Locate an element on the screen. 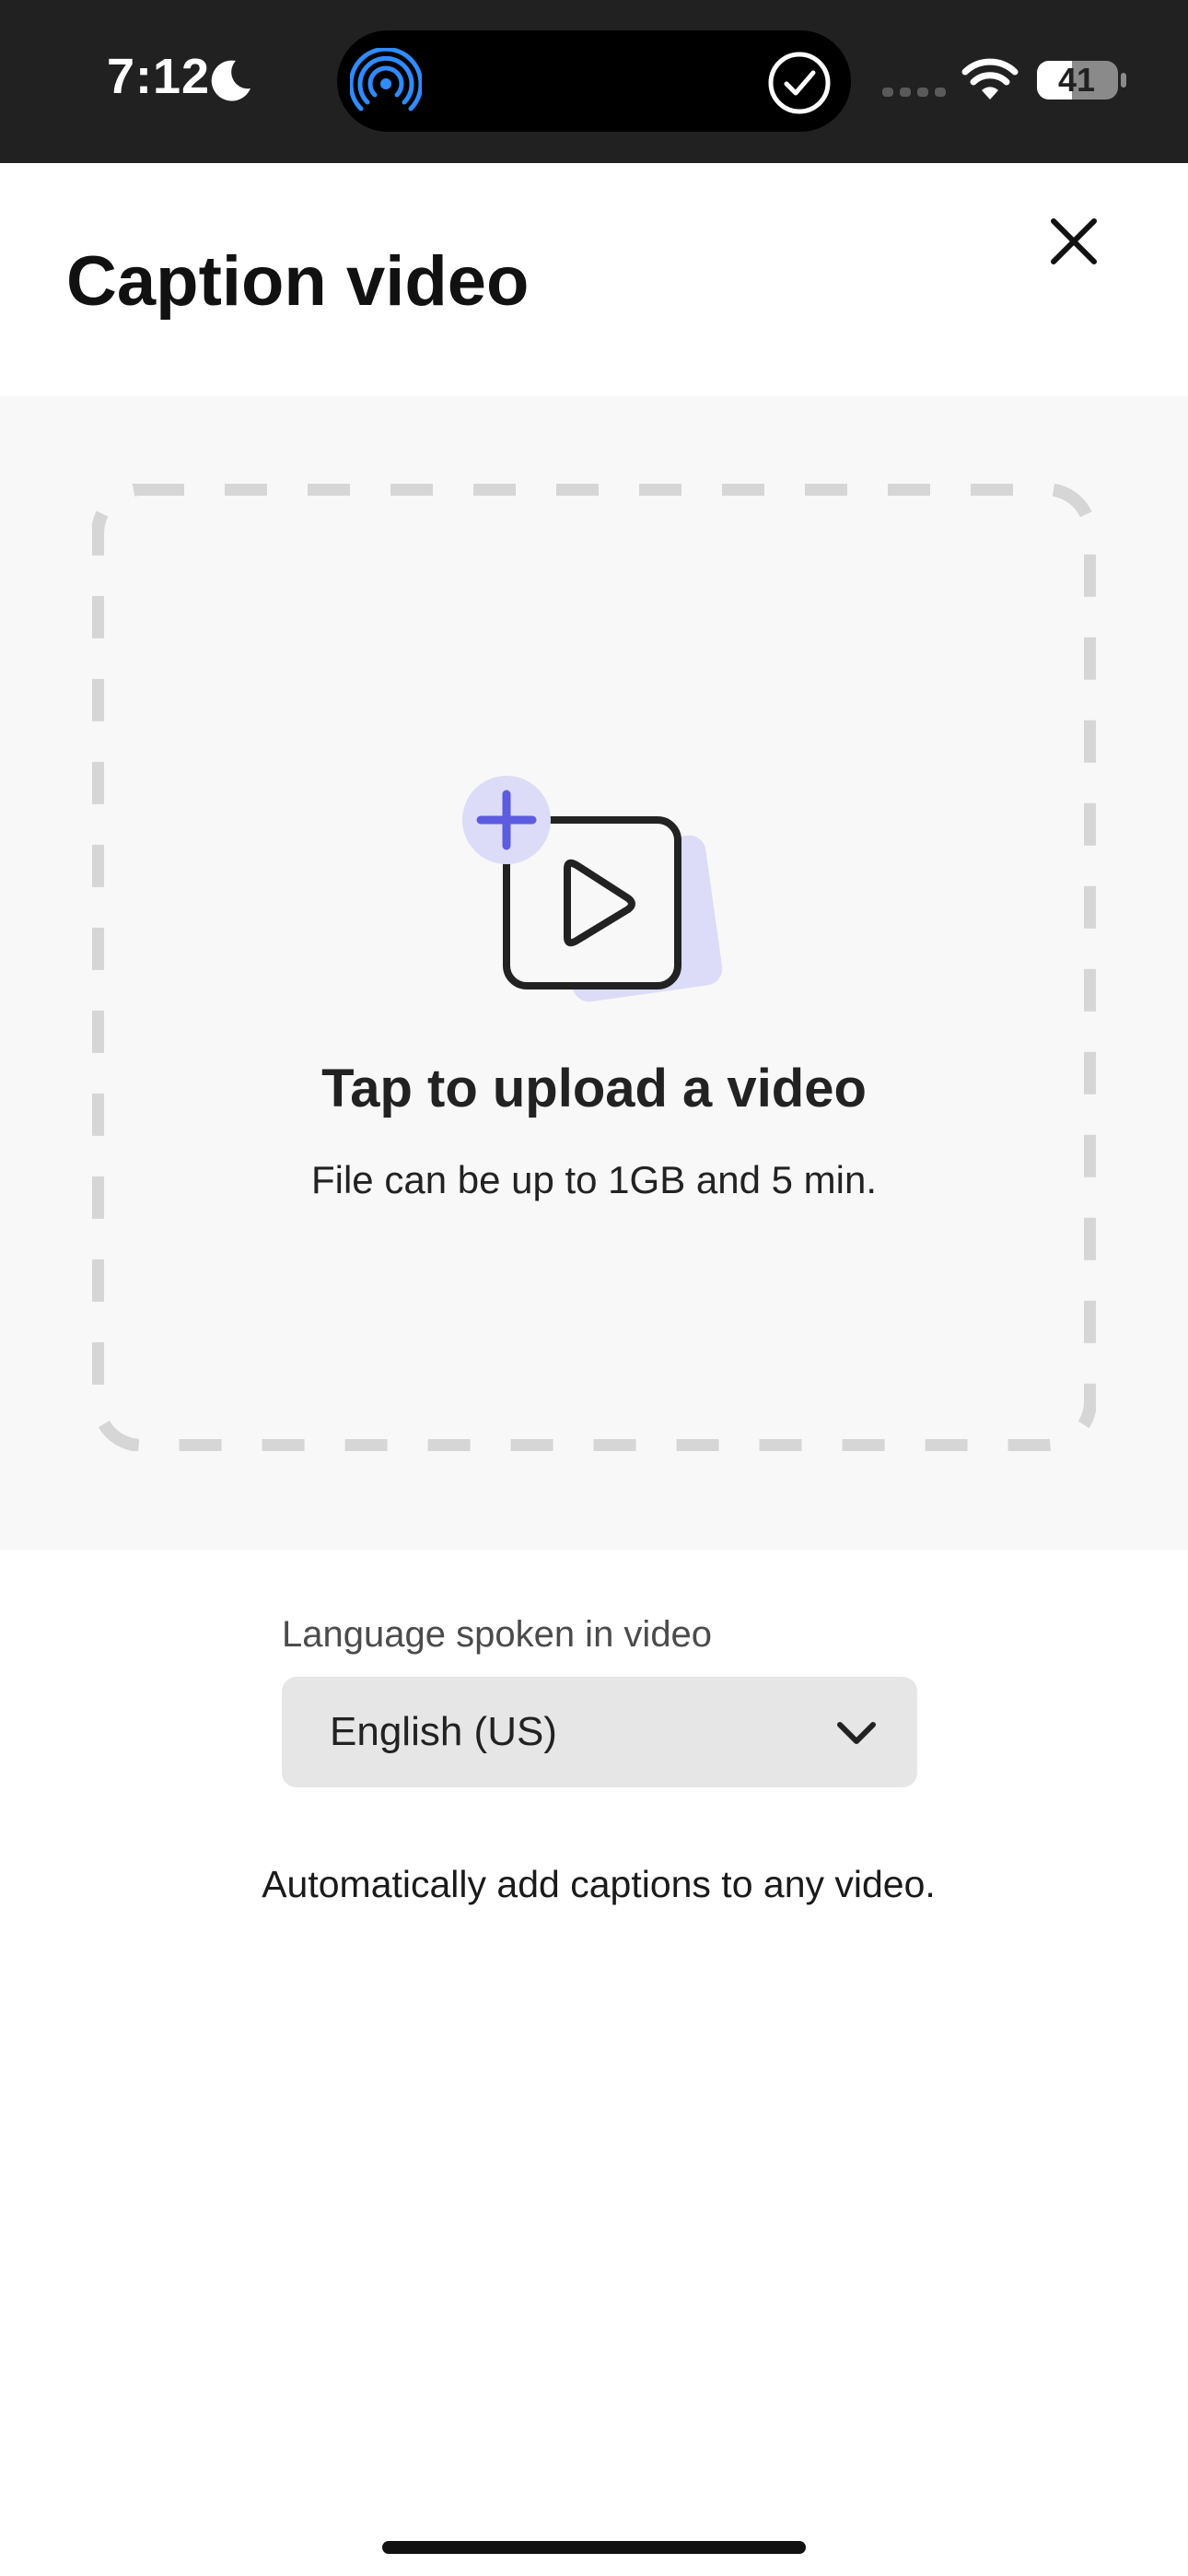  upload-title: Tap to upload a video is located at coordinates (594, 1088).